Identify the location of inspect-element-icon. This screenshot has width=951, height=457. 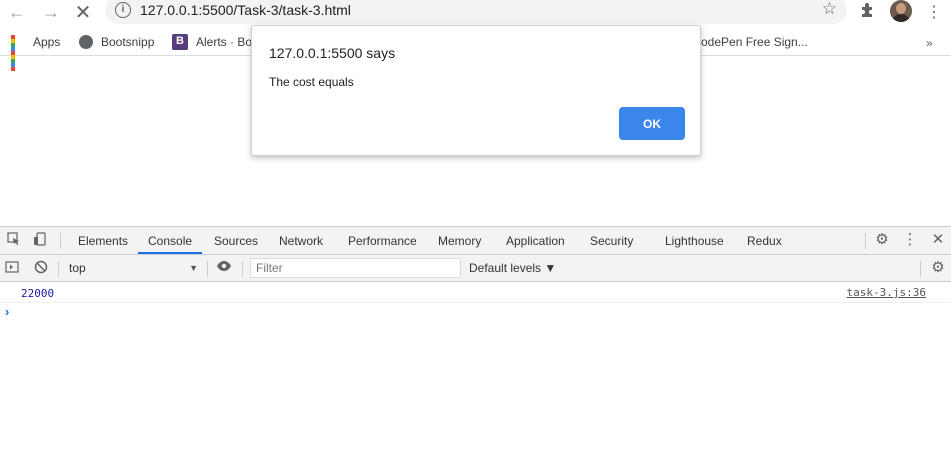
(14, 240).